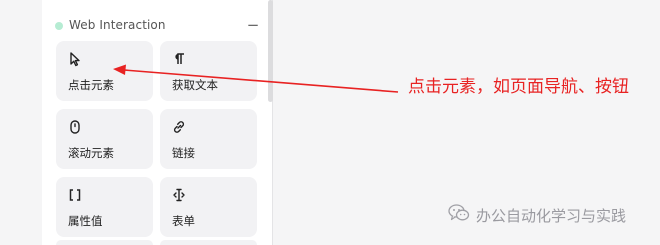  Describe the element at coordinates (179, 59) in the screenshot. I see `pilcrow-icon` at that location.